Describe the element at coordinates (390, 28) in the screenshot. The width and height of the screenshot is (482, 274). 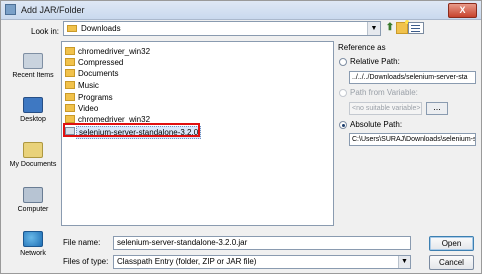
I see `up-folder-icon: ⬆` at that location.